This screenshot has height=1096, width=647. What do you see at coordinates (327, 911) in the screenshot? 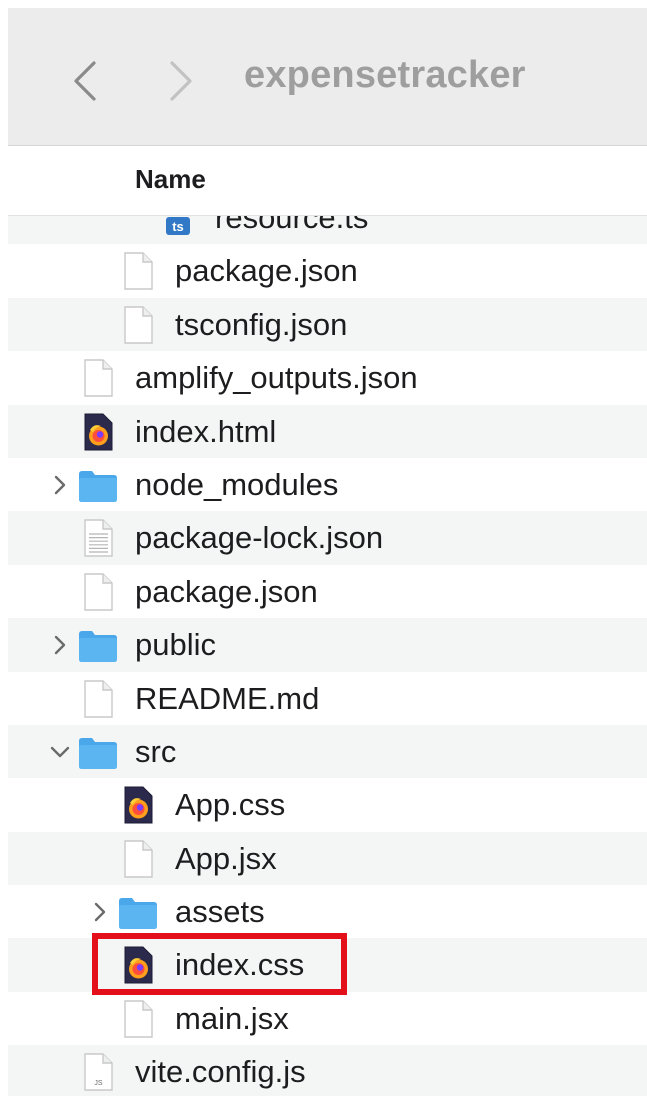
I see `file-row: assets` at bounding box center [327, 911].